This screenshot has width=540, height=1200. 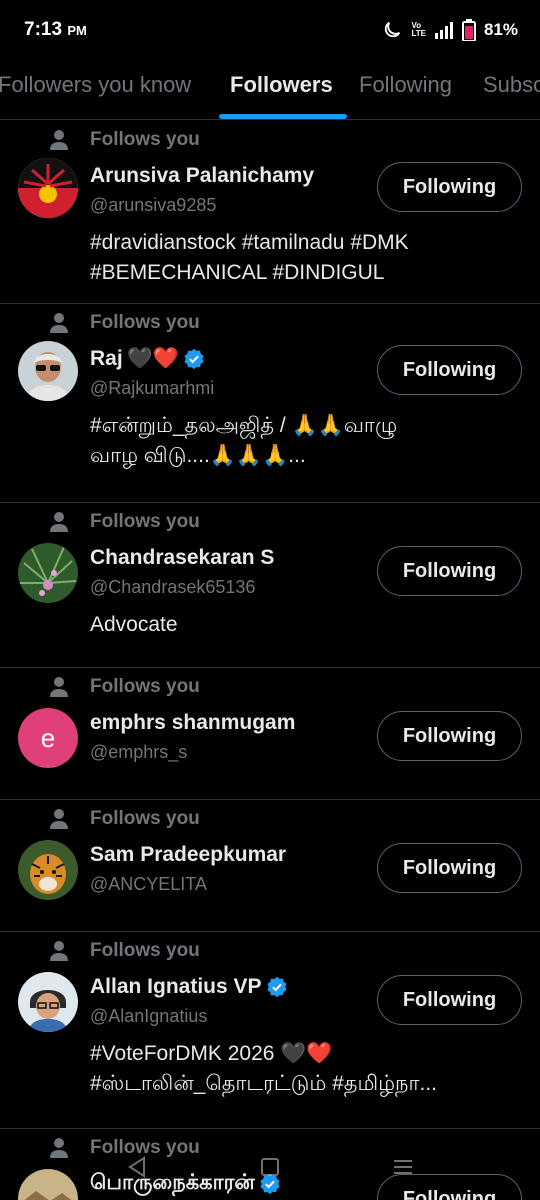 What do you see at coordinates (283, 116) in the screenshot?
I see `active-tab-indicator` at bounding box center [283, 116].